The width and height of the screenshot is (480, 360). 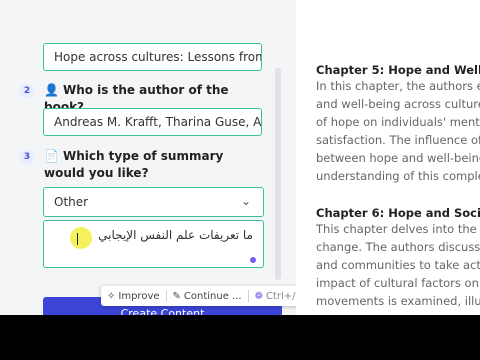 I want to click on chevron-down-icon: ⌄, so click(x=245, y=201).